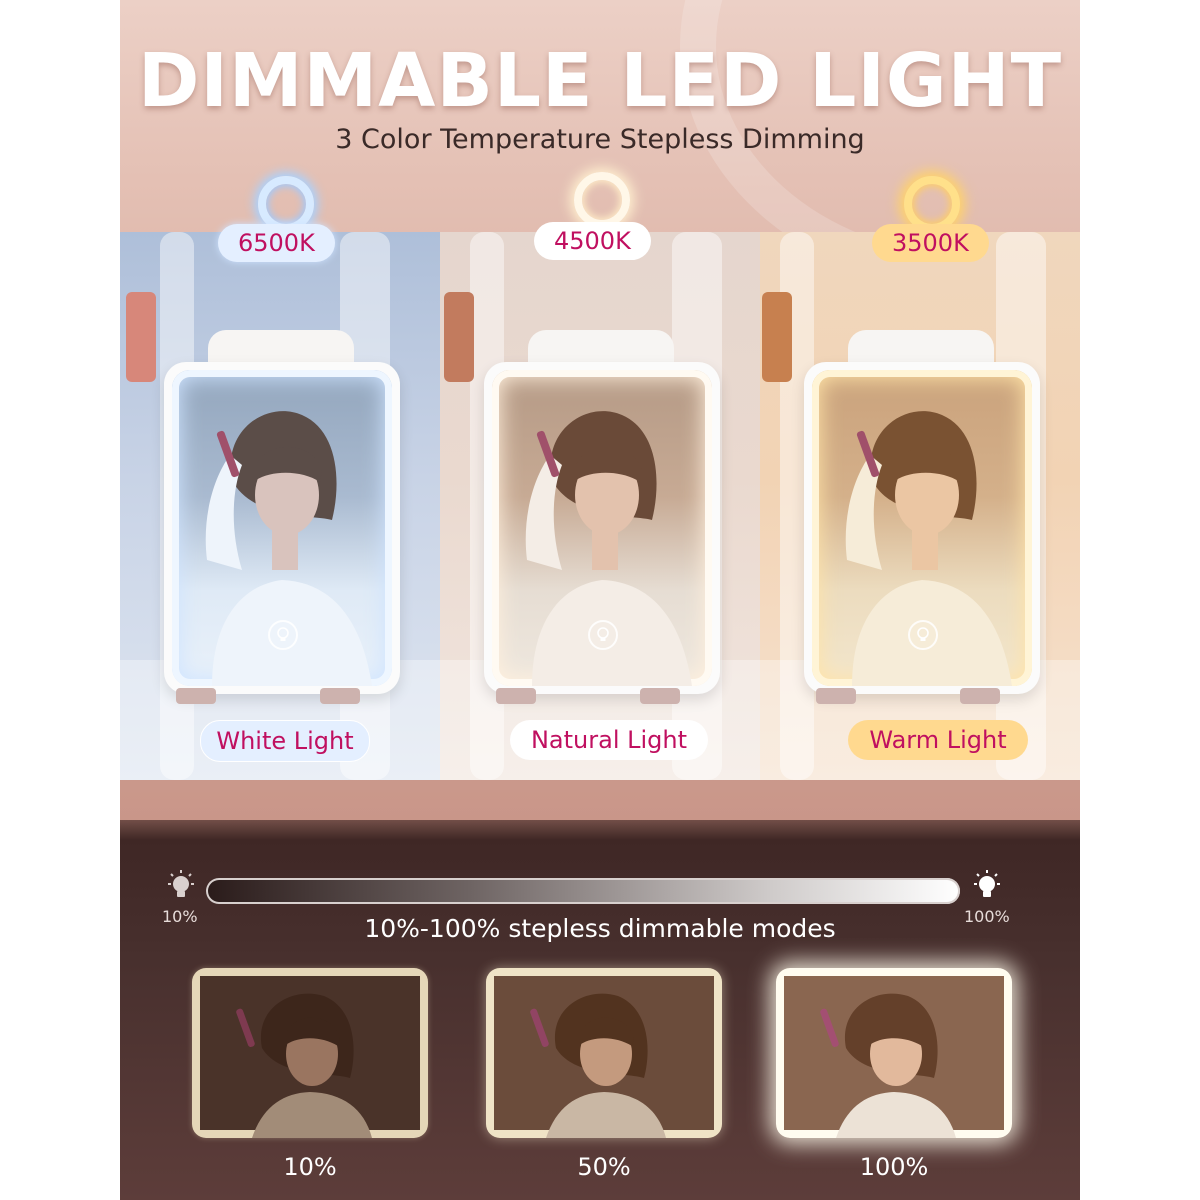 The image size is (1200, 1200). Describe the element at coordinates (604, 1167) in the screenshot. I see `brightness-label: 50%` at that location.